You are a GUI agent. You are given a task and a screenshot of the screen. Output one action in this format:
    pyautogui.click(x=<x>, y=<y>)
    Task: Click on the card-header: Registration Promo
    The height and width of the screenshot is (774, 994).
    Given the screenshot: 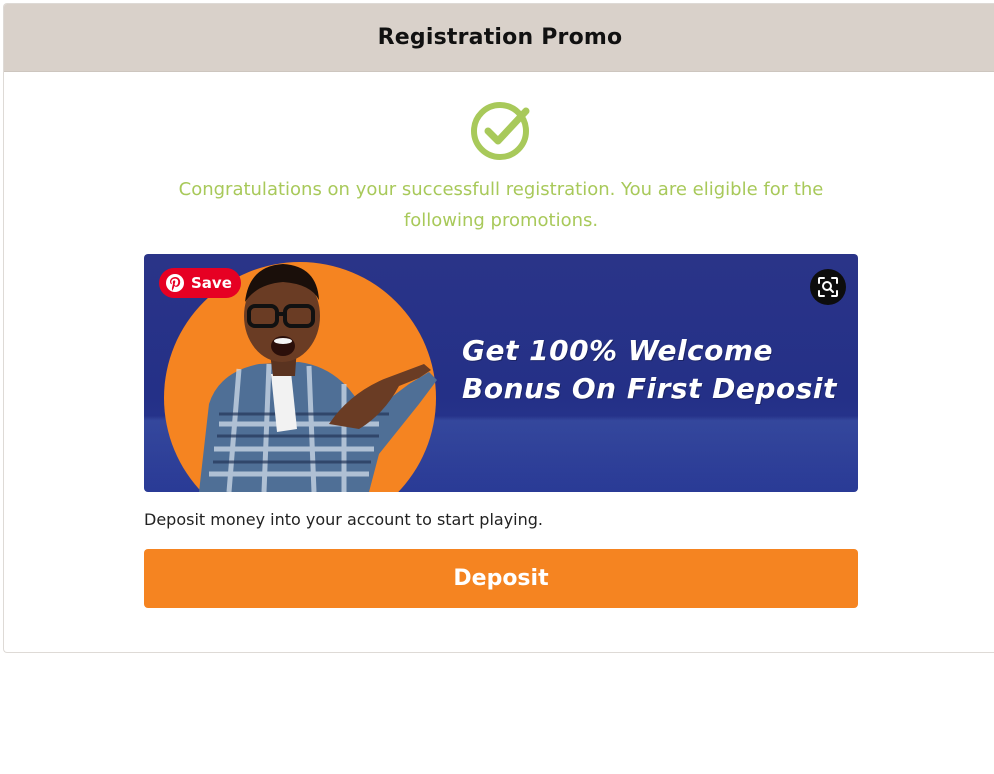 What is the action you would take?
    pyautogui.click(x=499, y=38)
    